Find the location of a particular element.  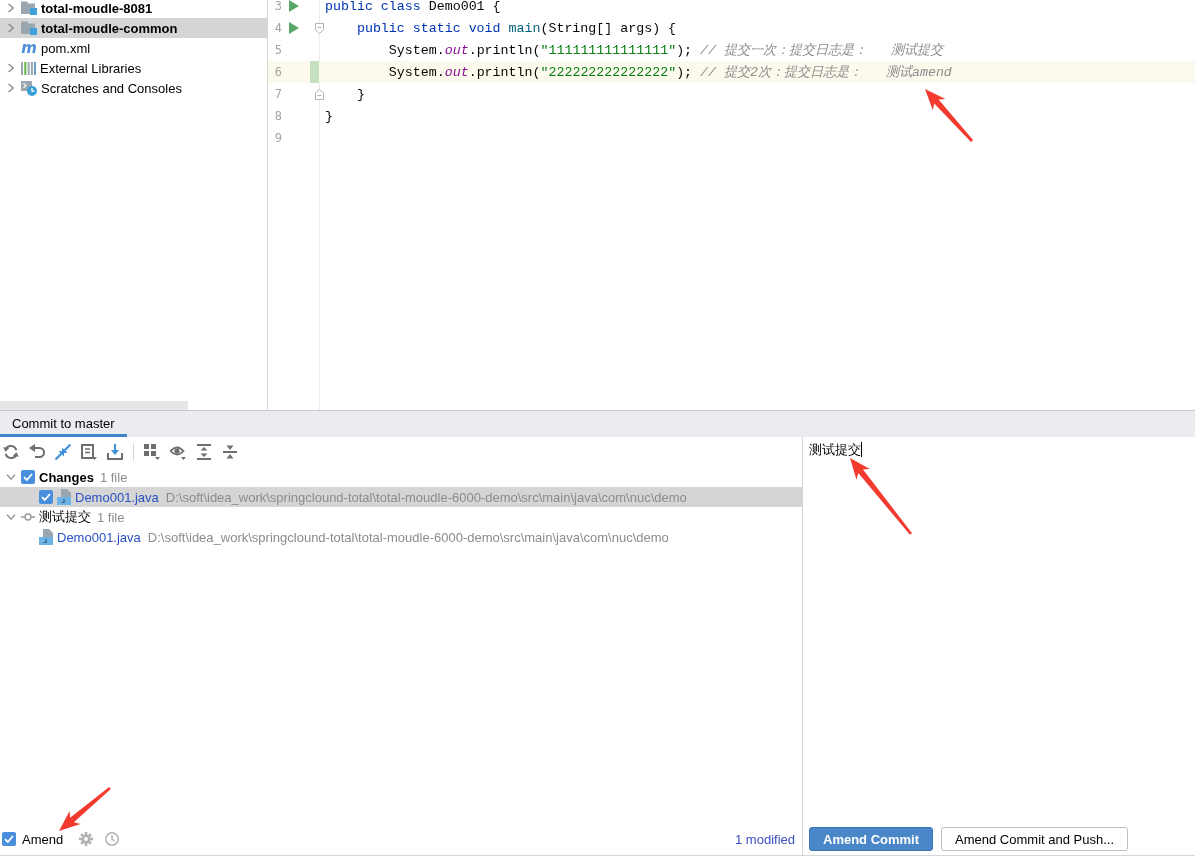

m-icon: m is located at coordinates (29, 48).